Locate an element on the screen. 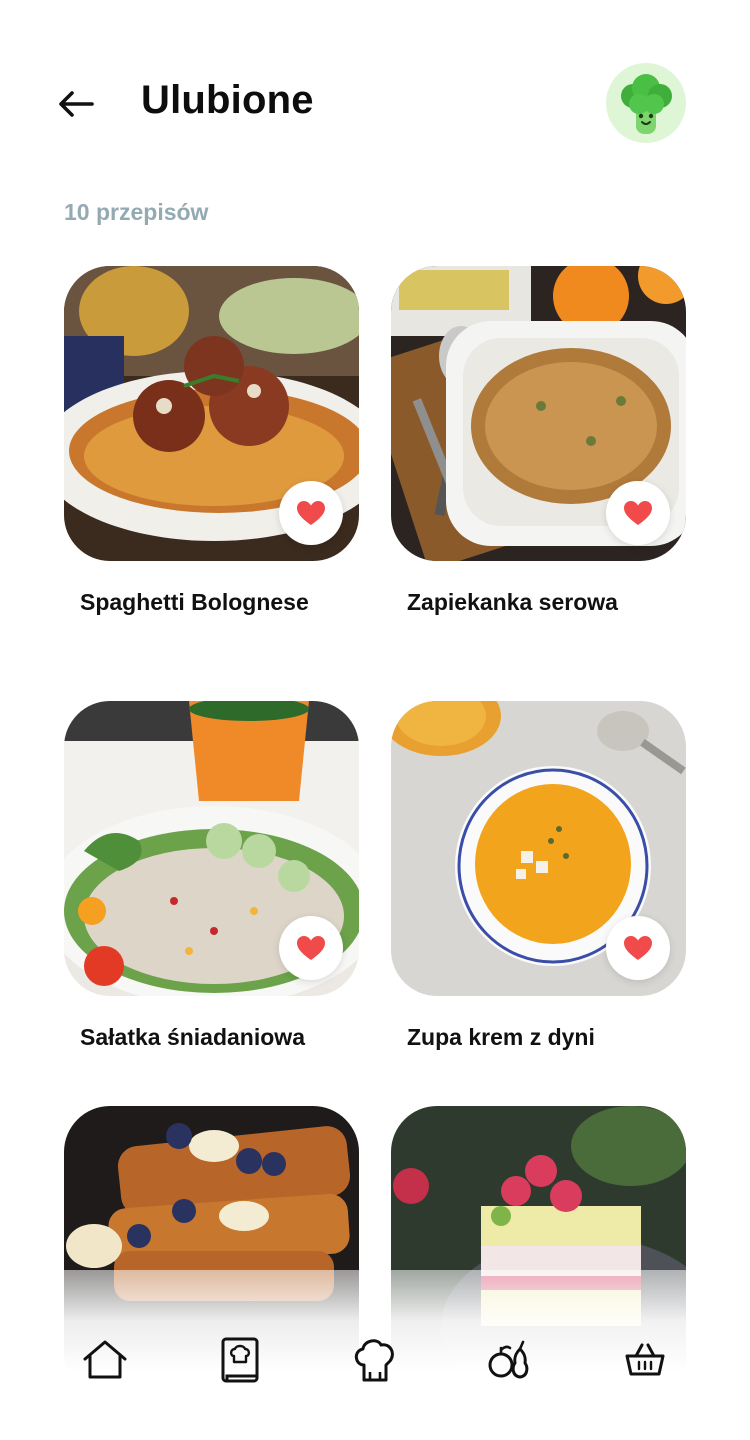 Image resolution: width=750 pixels, height=1440 pixels. page-title: Ulubione is located at coordinates (227, 100).